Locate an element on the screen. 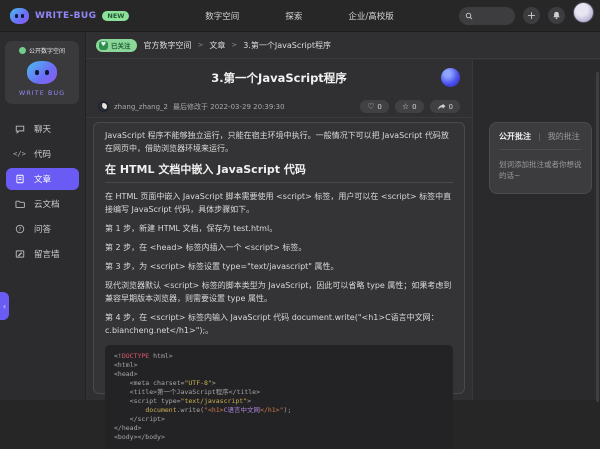  article-stats: ♡0☆00 is located at coordinates (410, 106).